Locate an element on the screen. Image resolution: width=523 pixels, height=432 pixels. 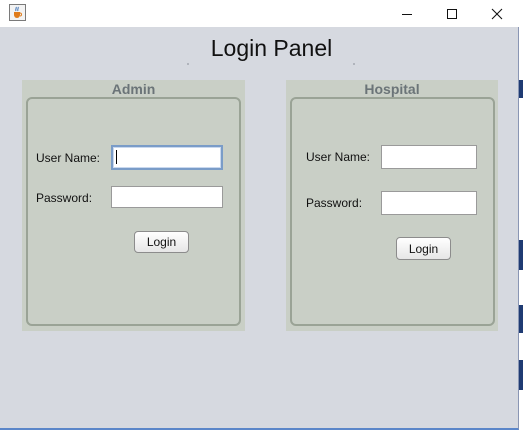
maximize-button is located at coordinates (452, 13).